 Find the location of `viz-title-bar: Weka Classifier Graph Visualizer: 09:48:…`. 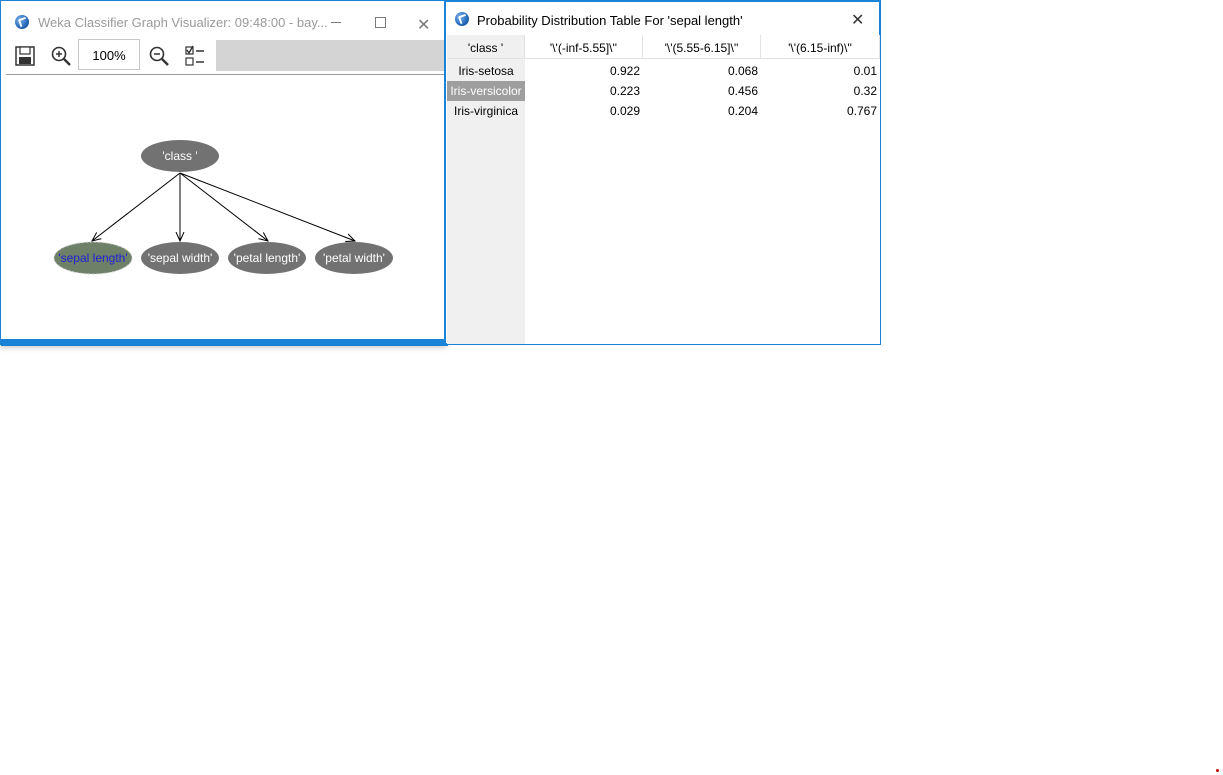

viz-title-bar: Weka Classifier Graph Visualizer: 09:48:… is located at coordinates (223, 20).